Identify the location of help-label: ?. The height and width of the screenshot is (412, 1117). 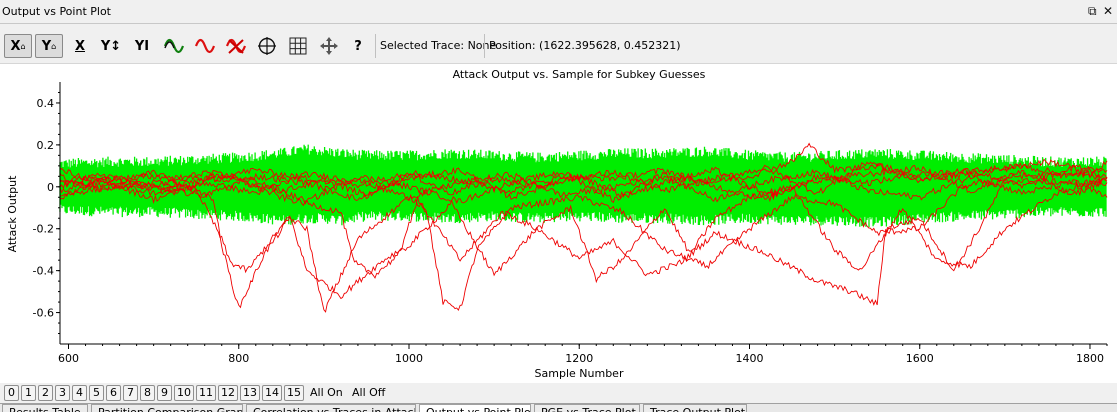
(358, 46).